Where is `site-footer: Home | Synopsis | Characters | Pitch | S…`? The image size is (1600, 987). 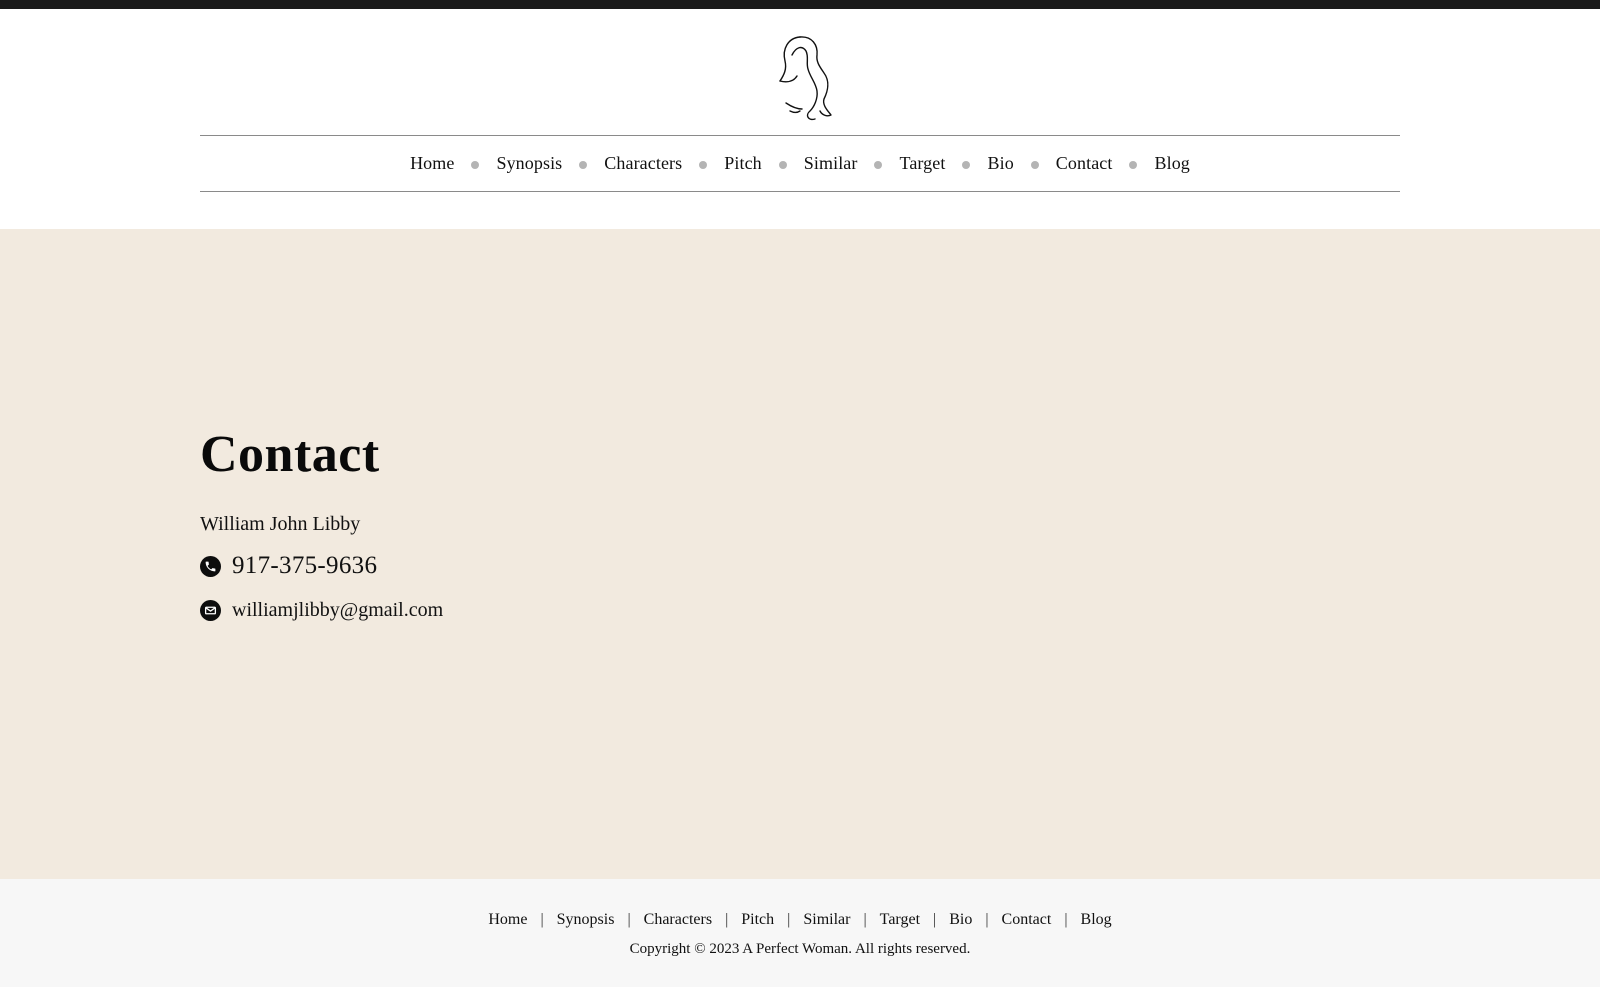
site-footer: Home | Synopsis | Characters | Pitch | S… is located at coordinates (800, 933).